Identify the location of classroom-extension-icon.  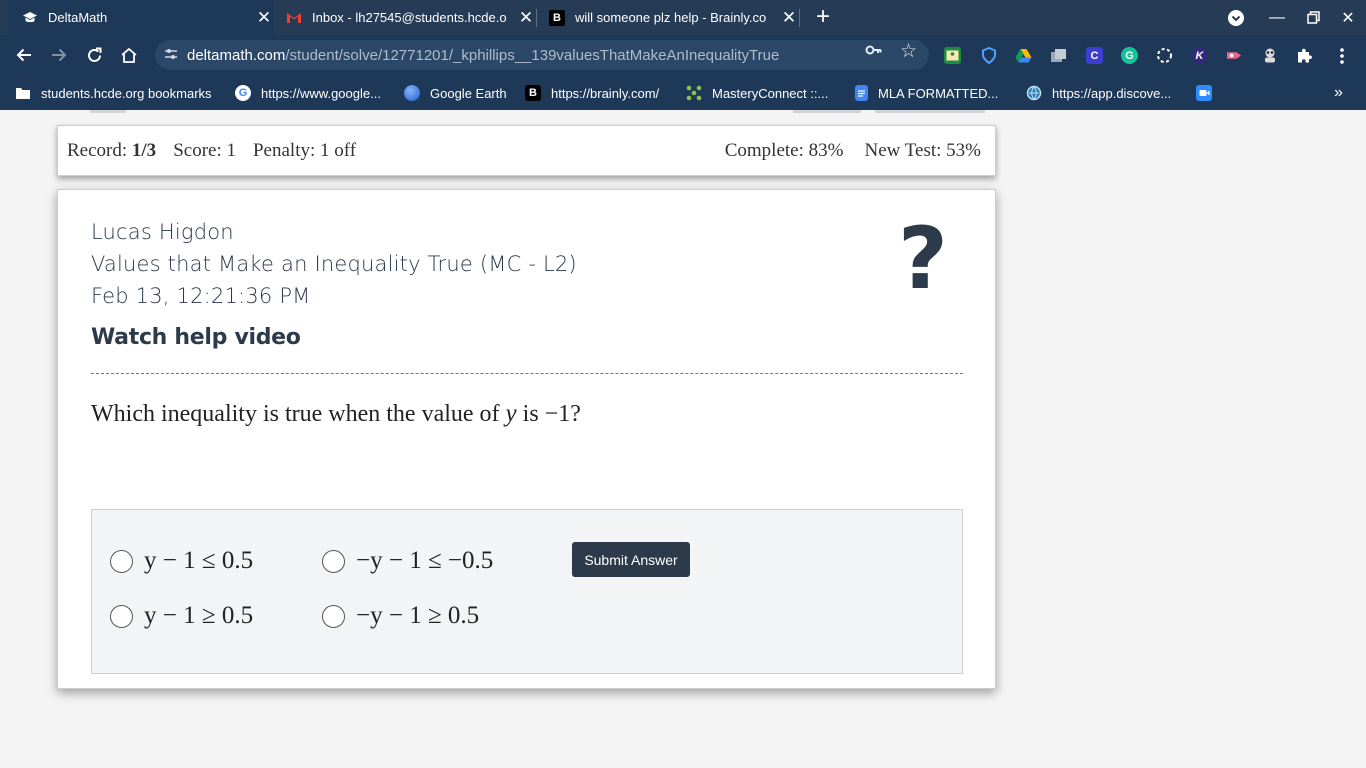
(952, 55).